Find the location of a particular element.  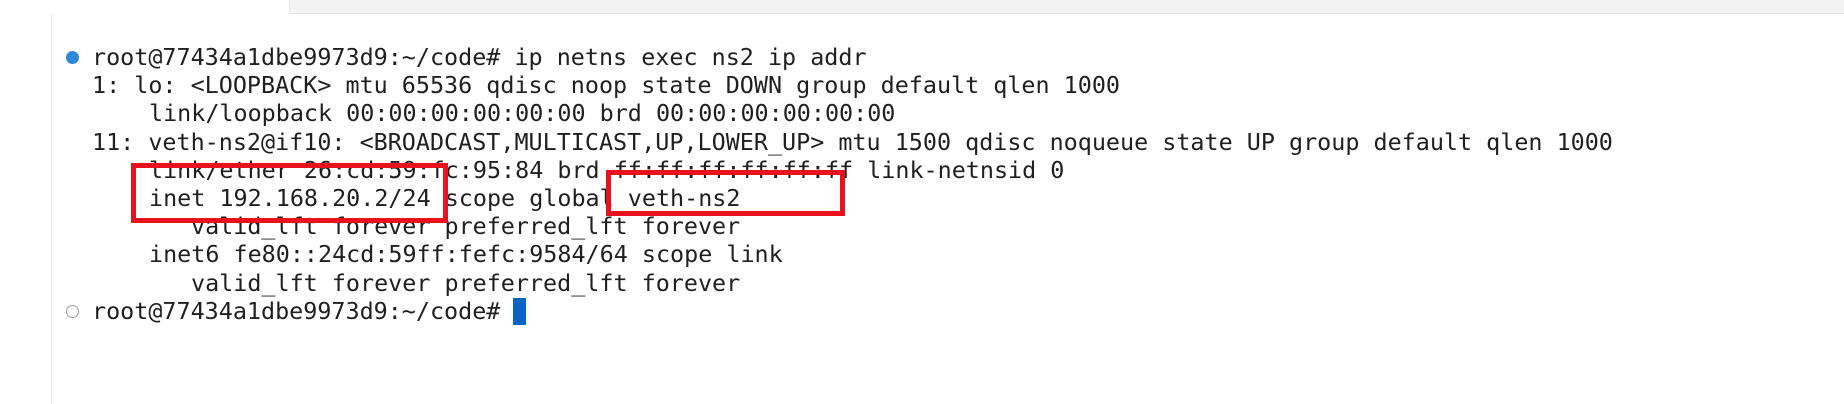

active-terminal-tab is located at coordinates (170, 7).